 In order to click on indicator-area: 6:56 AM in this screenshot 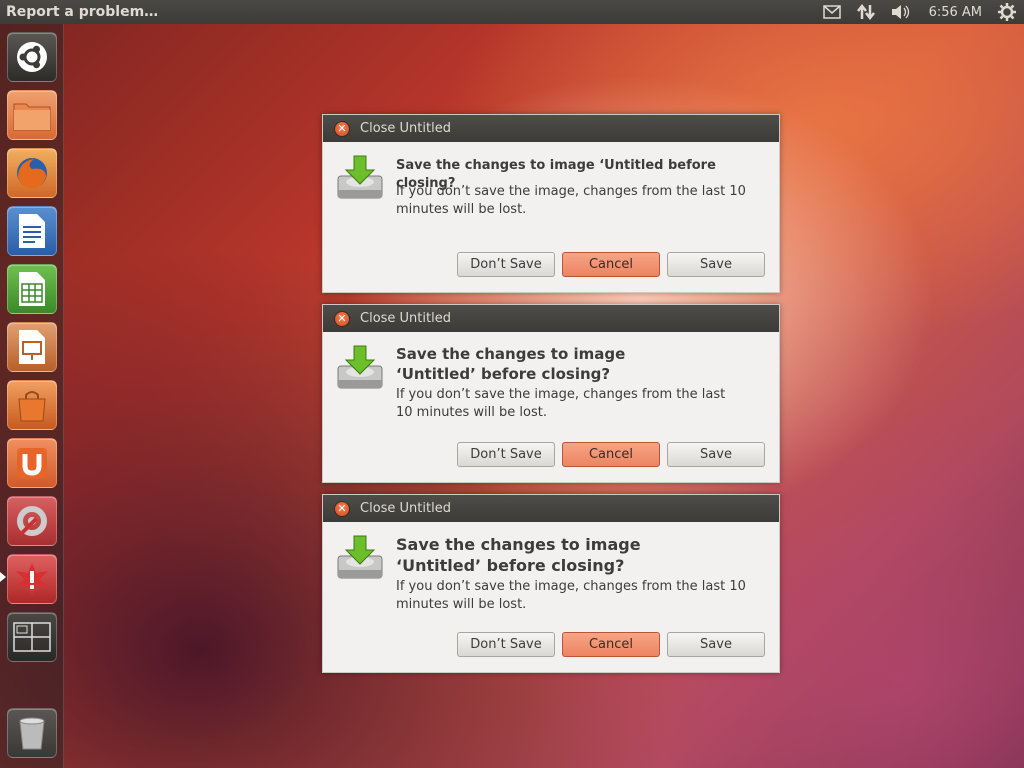, I will do `click(919, 12)`.